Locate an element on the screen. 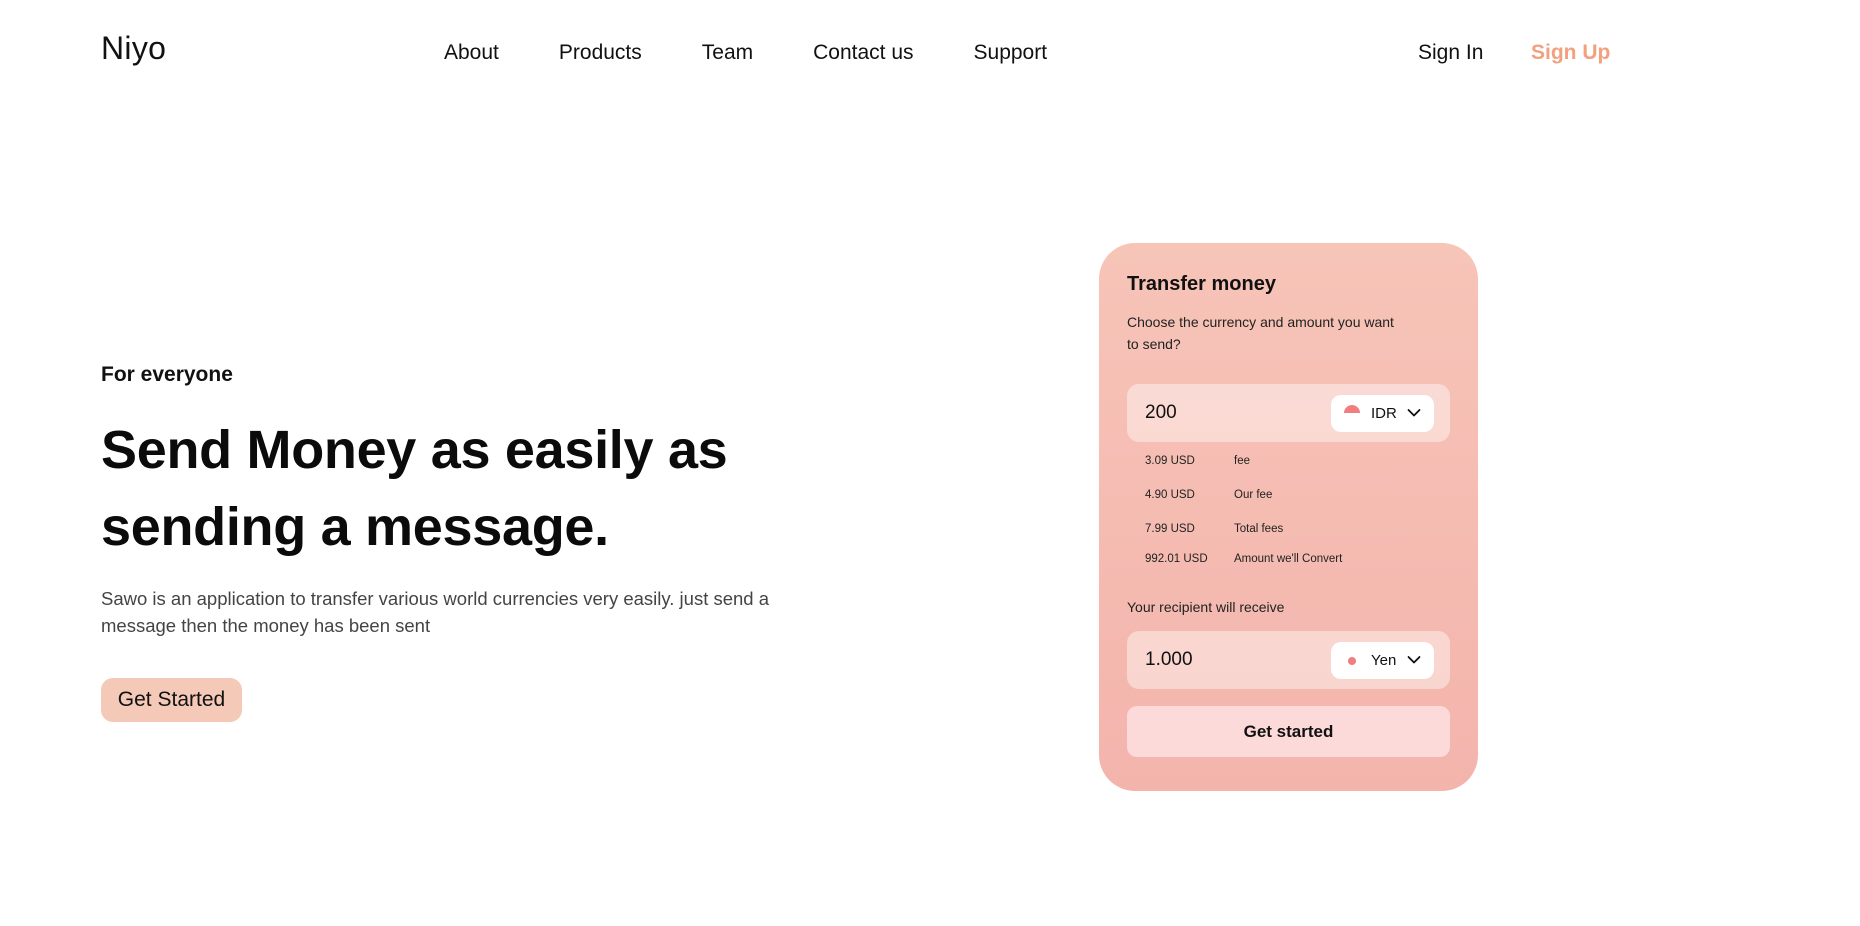  receive-currency-select: Yen is located at coordinates (1382, 660).